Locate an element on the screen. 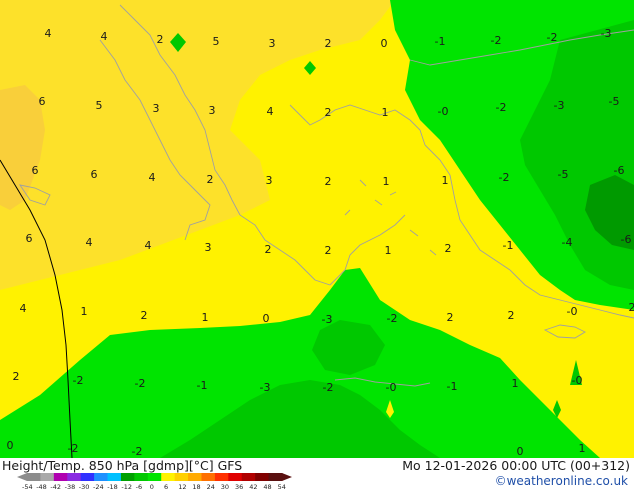  color-scale-right-arrow is located at coordinates (287, 477).